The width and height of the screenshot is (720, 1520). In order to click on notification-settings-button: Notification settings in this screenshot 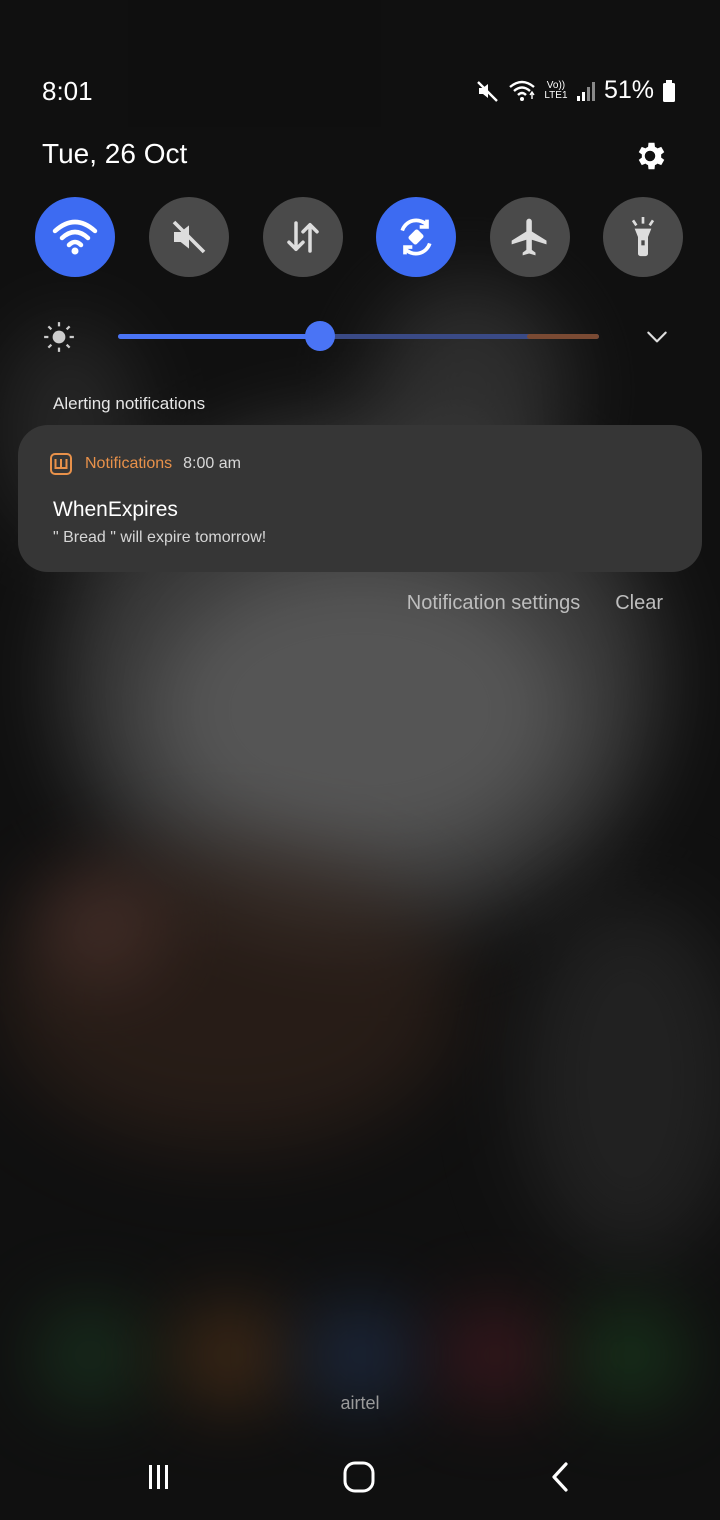, I will do `click(493, 603)`.